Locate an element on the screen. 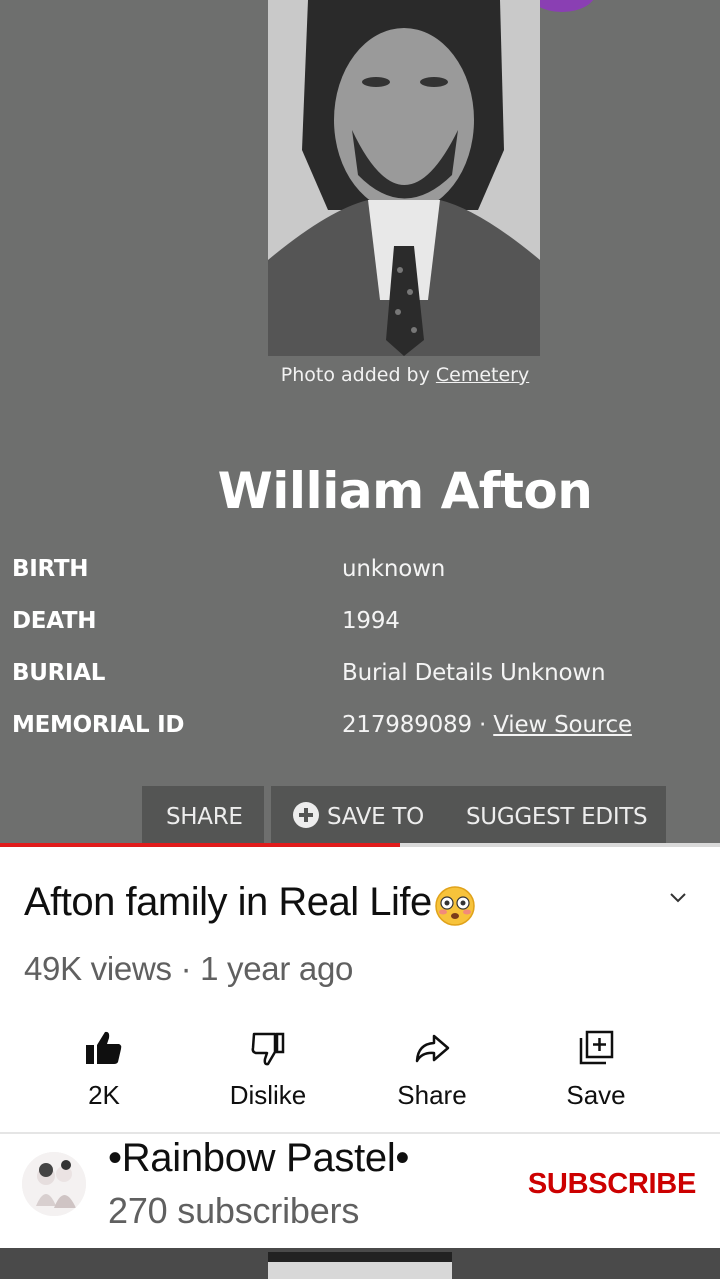  channel-avatar is located at coordinates (54, 1184).